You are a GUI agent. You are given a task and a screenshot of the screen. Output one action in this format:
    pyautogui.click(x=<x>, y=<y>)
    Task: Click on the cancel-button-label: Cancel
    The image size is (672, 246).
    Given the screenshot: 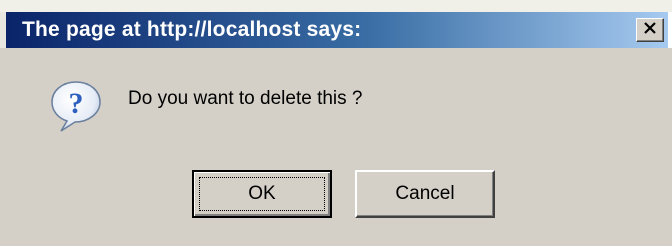 What is the action you would take?
    pyautogui.click(x=425, y=193)
    